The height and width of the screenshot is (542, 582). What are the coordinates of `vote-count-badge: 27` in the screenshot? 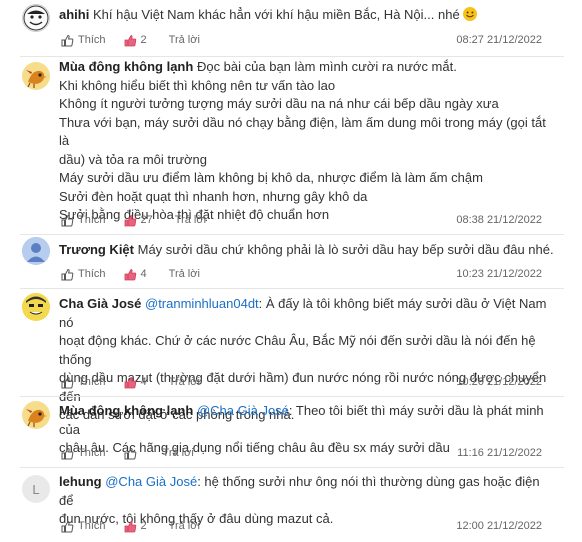 It's located at (138, 220).